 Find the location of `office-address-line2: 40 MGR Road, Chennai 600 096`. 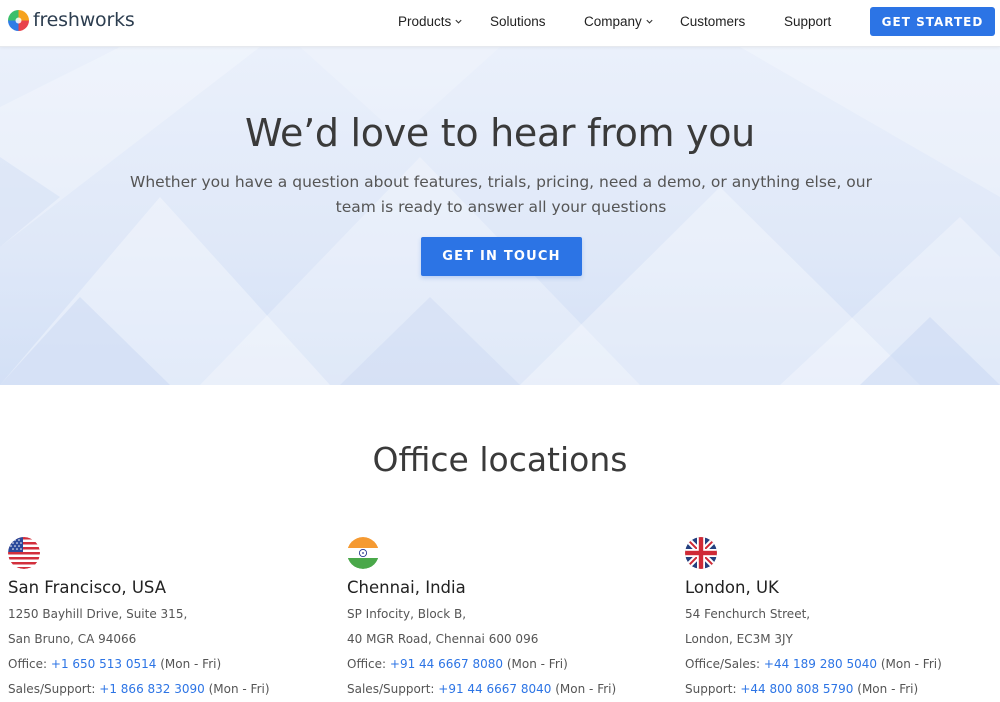

office-address-line2: 40 MGR Road, Chennai 600 096 is located at coordinates (443, 639).